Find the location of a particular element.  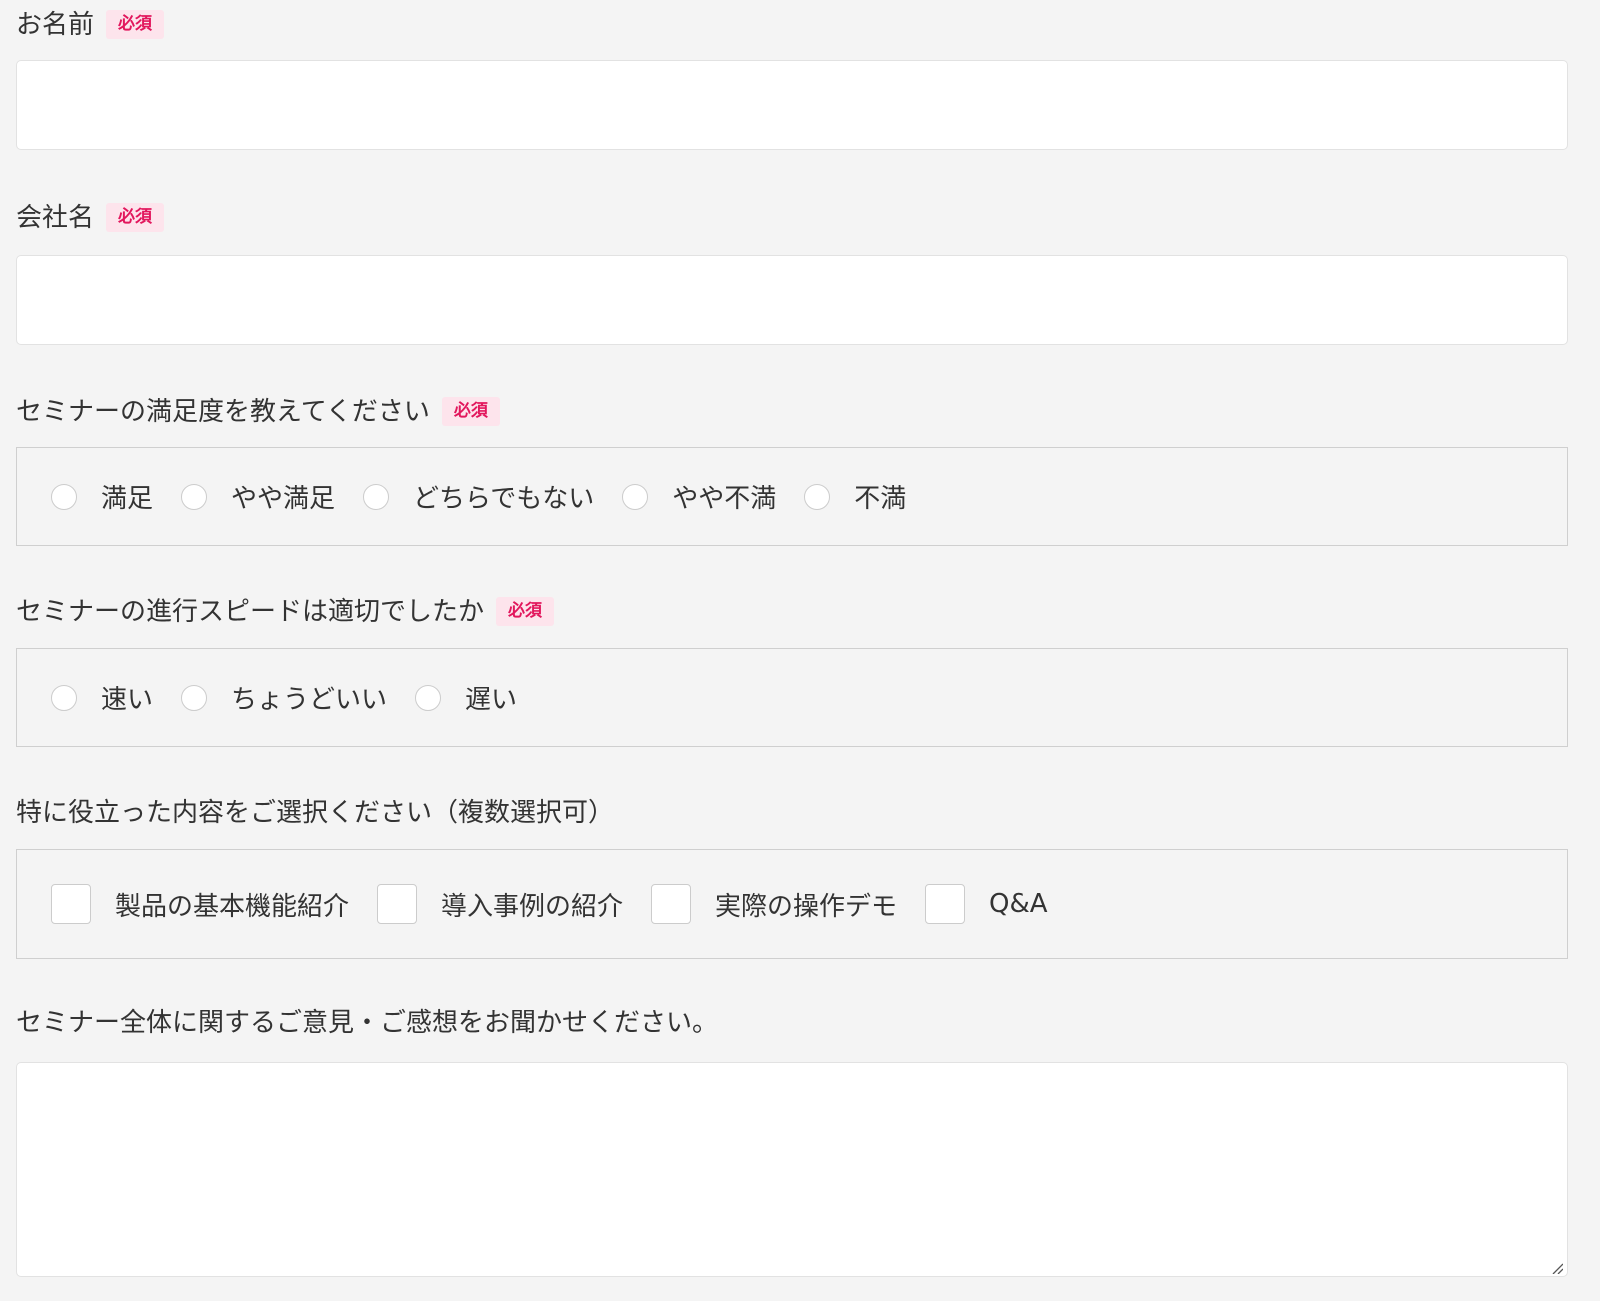

checkbox-option-basic-features: 製品の基本機能紹介 is located at coordinates (200, 904).